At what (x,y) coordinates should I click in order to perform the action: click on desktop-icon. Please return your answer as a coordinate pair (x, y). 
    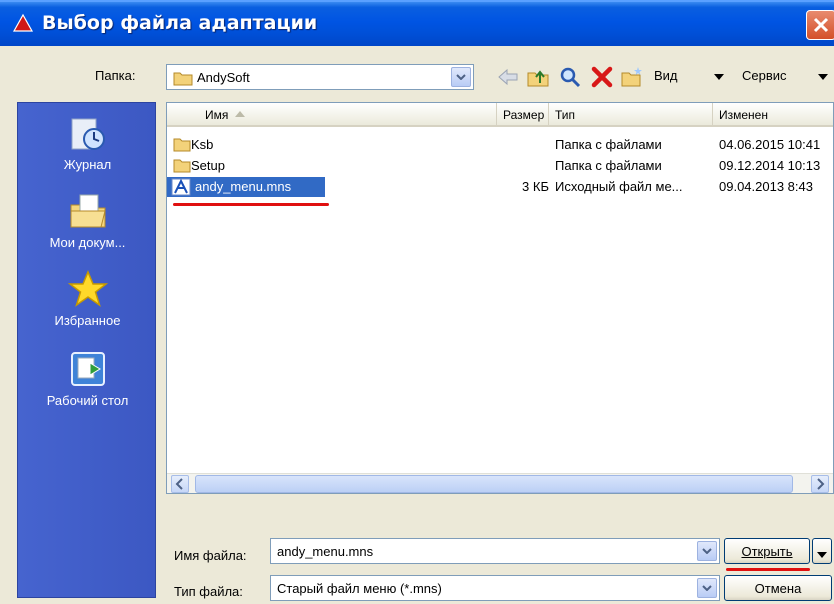
    Looking at the image, I should click on (87, 369).